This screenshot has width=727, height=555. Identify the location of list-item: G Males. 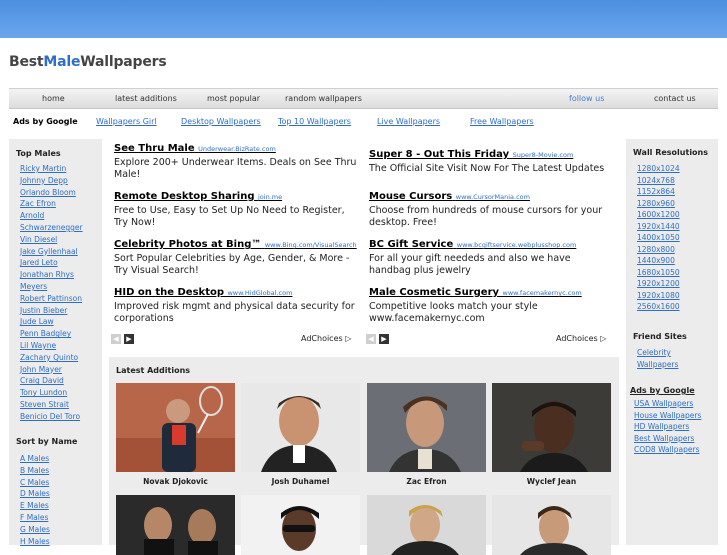
(35, 530).